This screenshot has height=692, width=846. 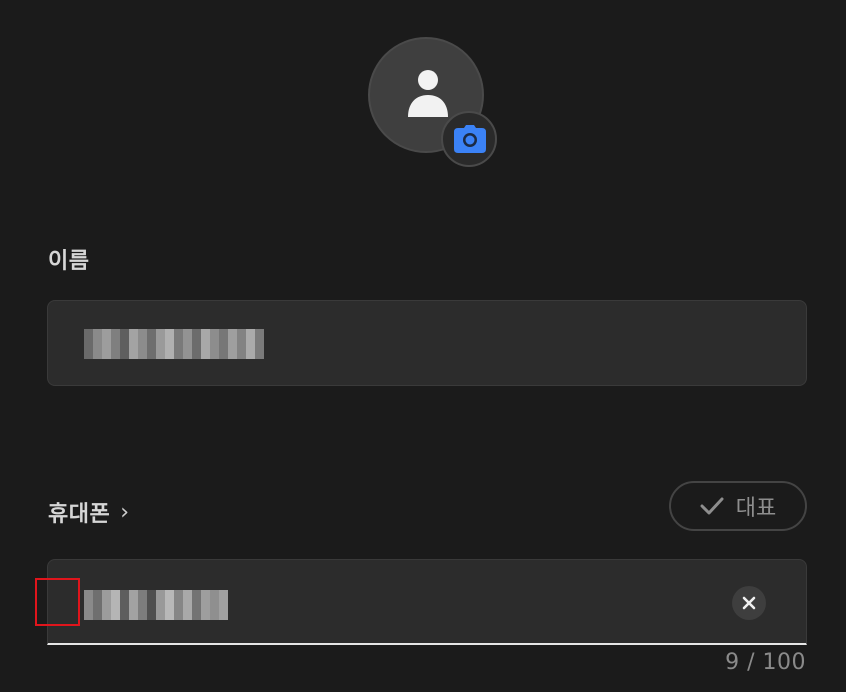 I want to click on chevron-right-icon: ›, so click(x=125, y=512).